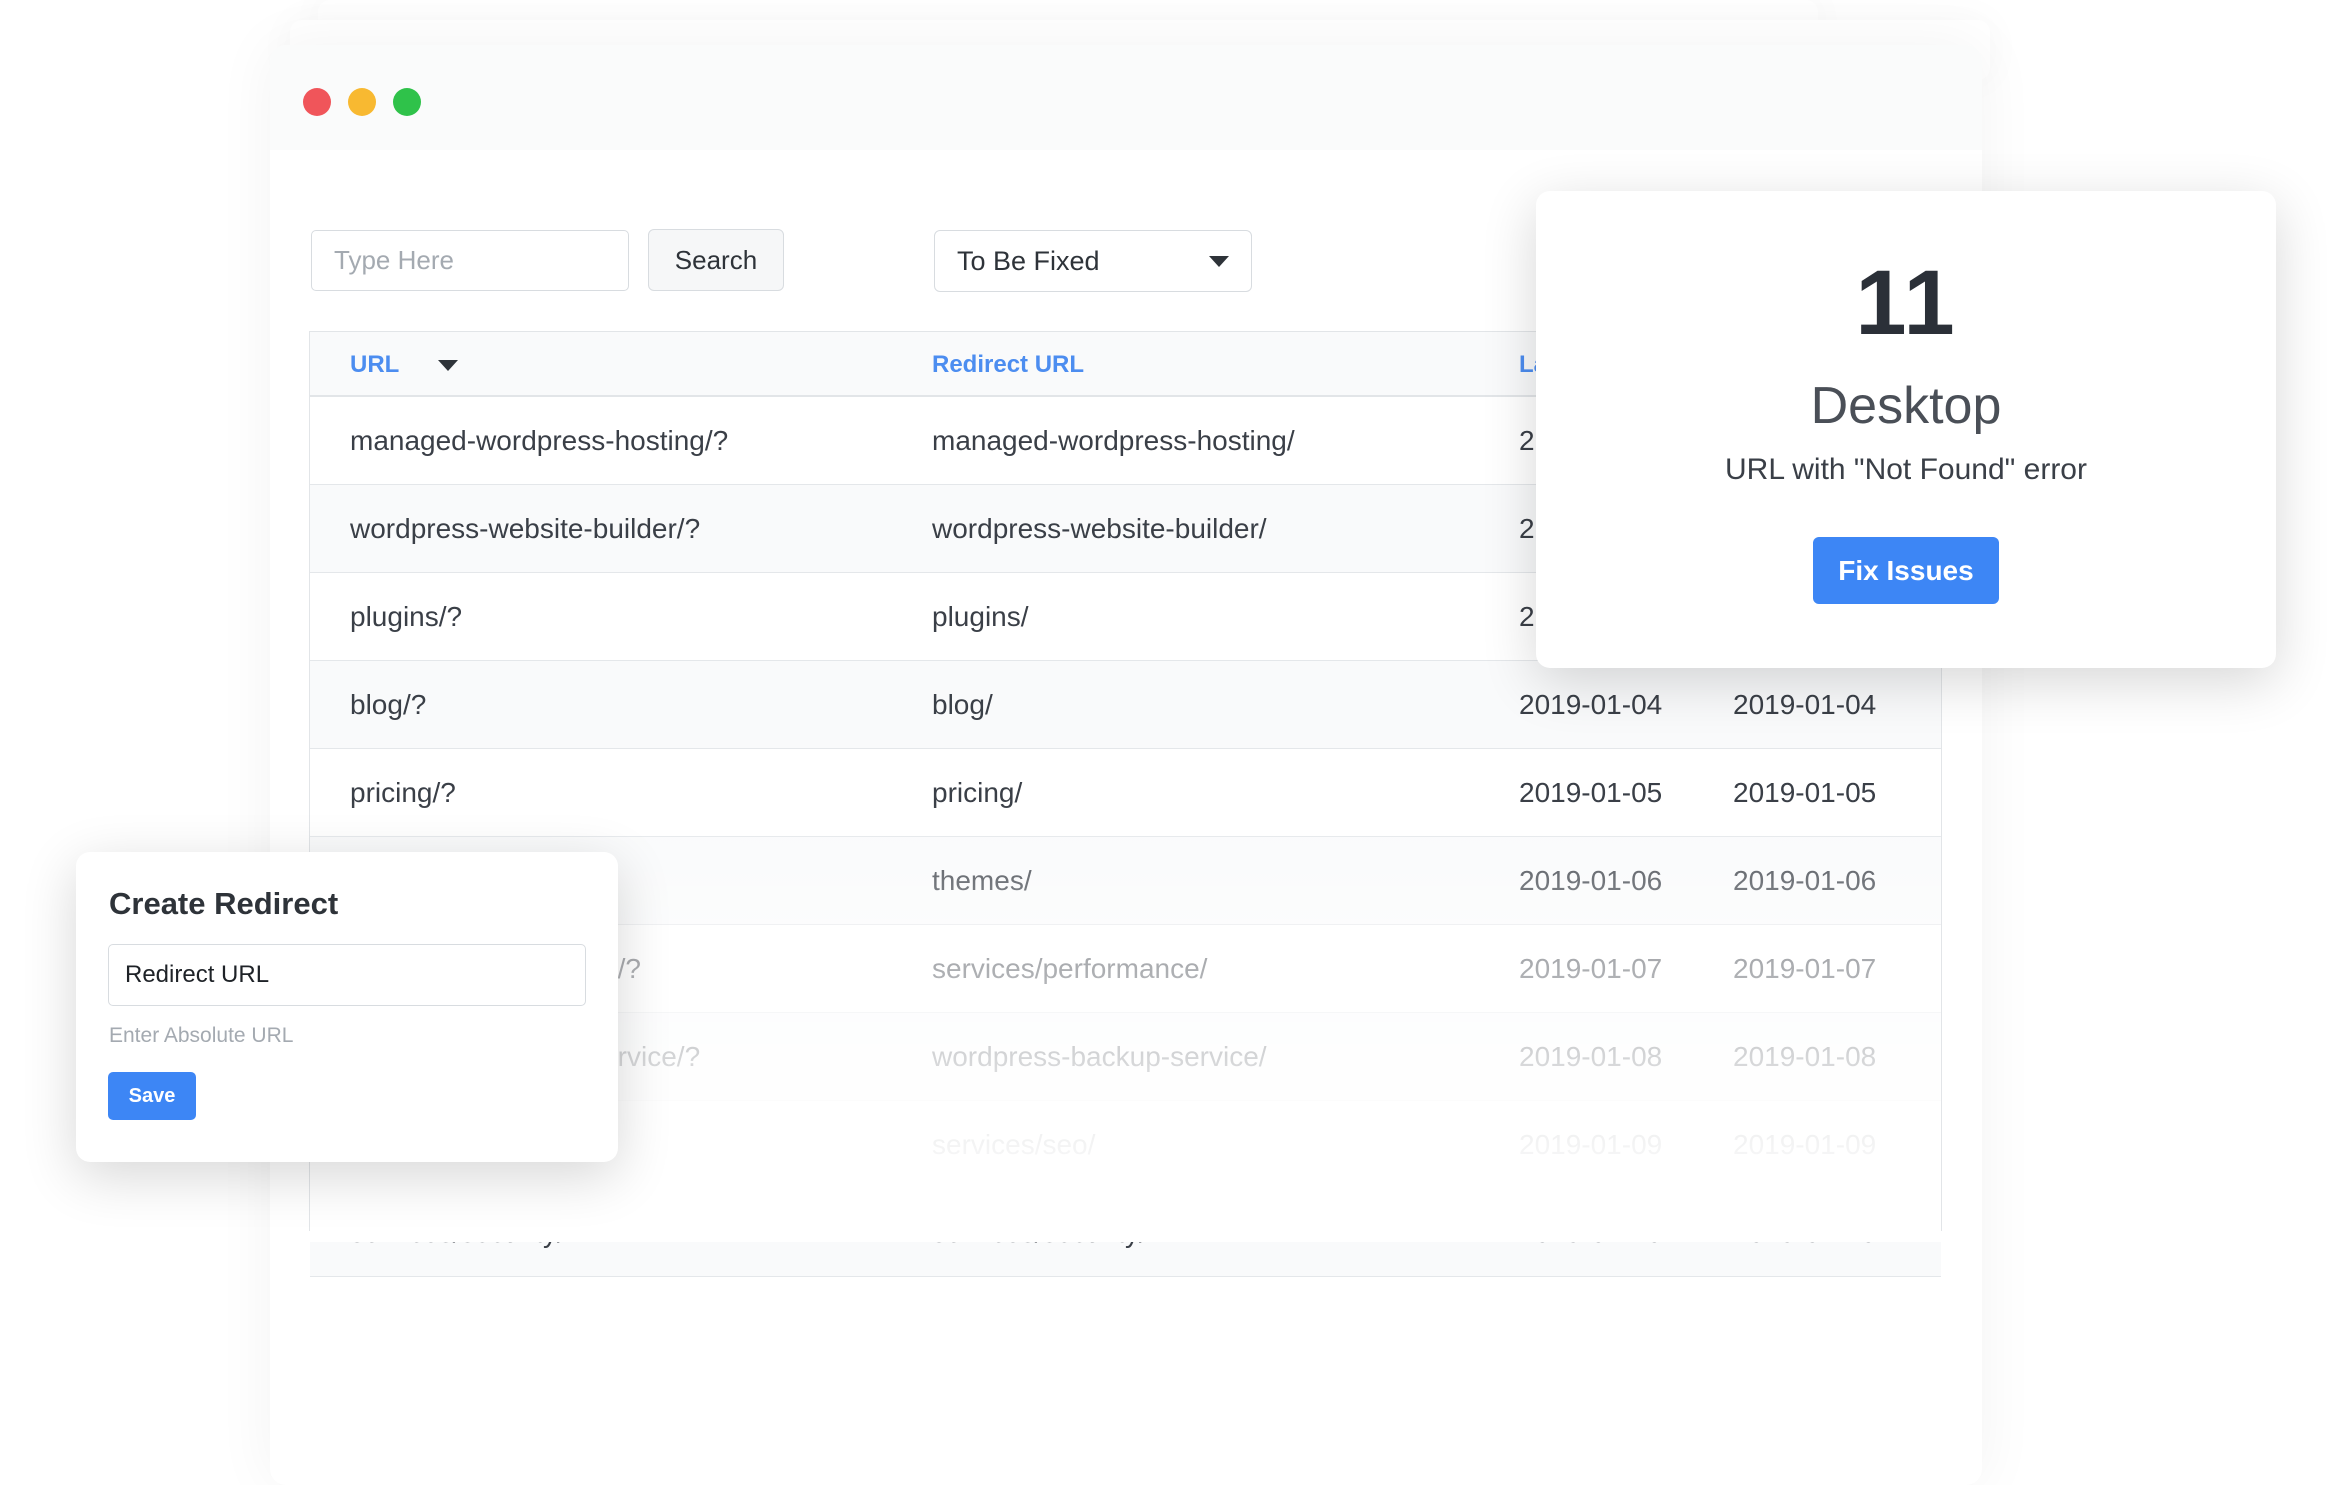 Image resolution: width=2352 pixels, height=1485 pixels. Describe the element at coordinates (1014, 1144) in the screenshot. I see `redirect-url-cell: services/seo/` at that location.